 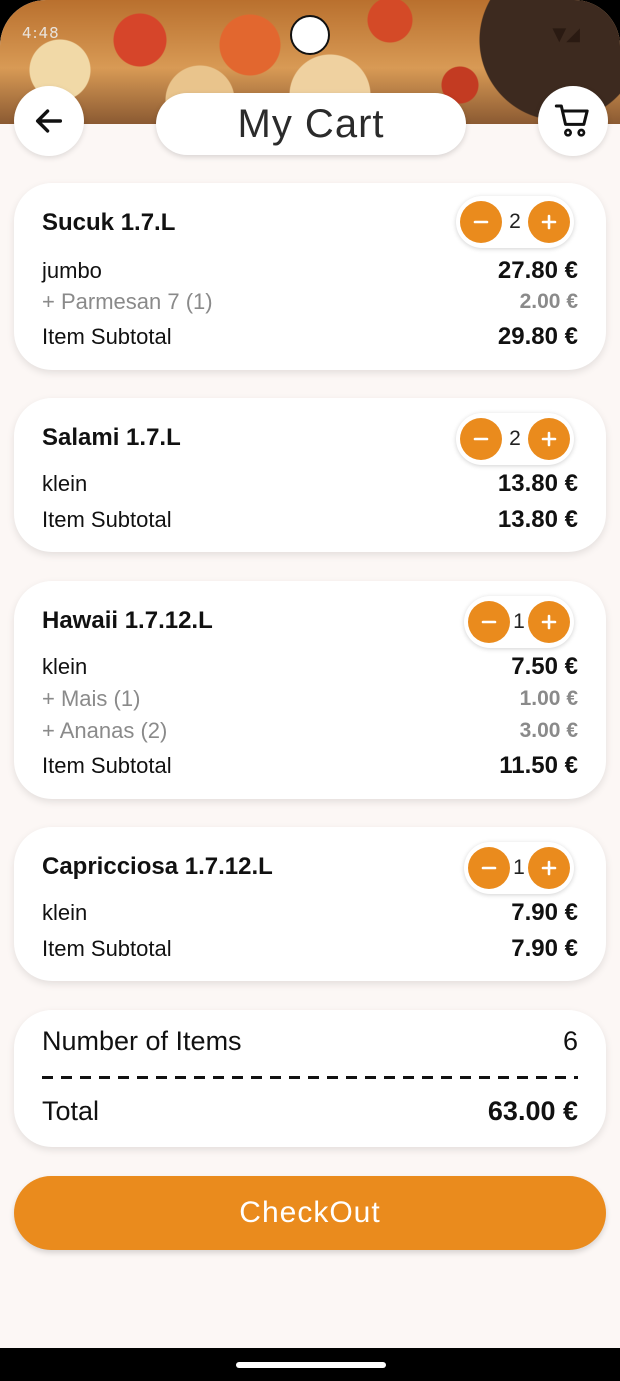 I want to click on size-price: 13.80 €, so click(x=537, y=483).